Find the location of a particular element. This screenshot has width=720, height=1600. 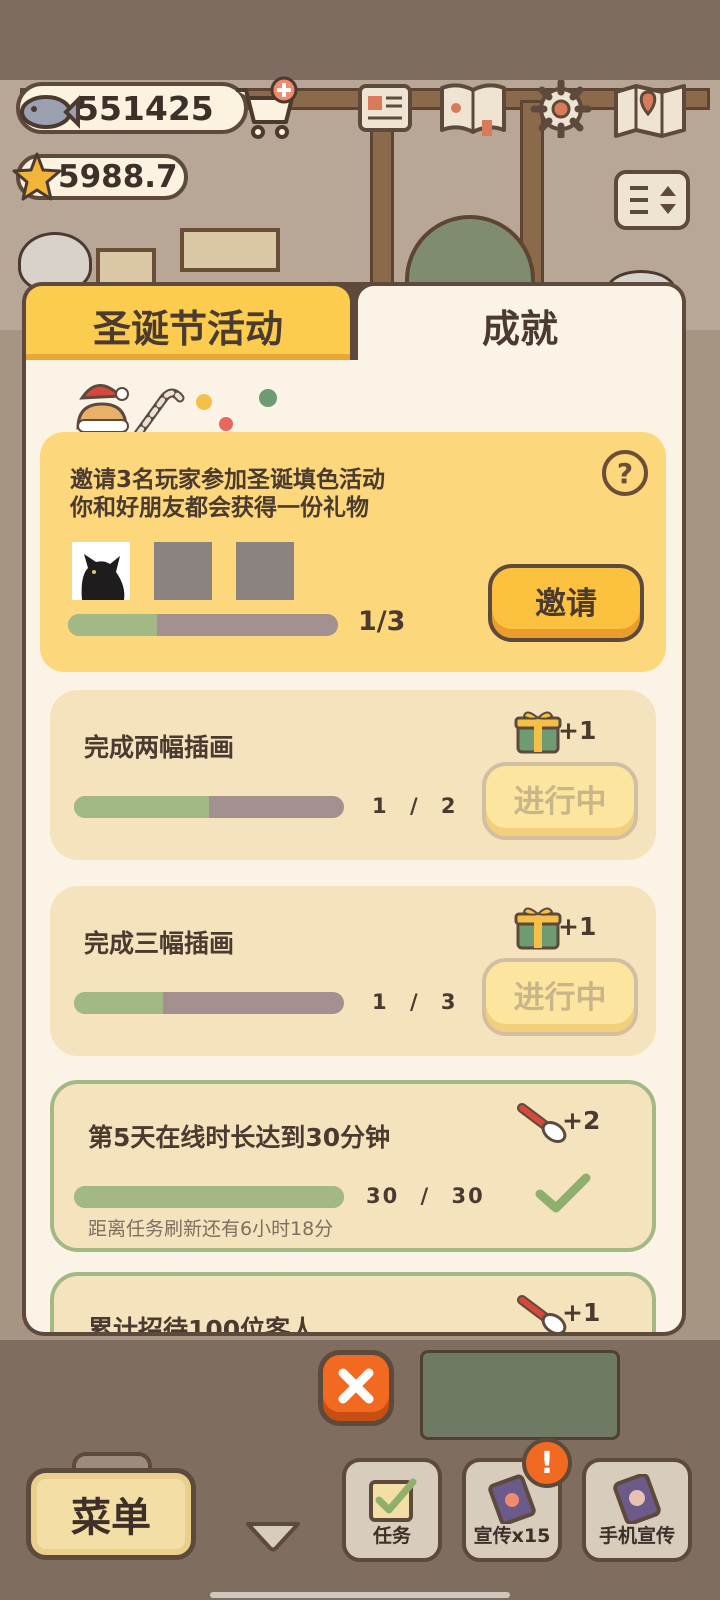

star-currency-pill: 5988.7 is located at coordinates (100, 176).